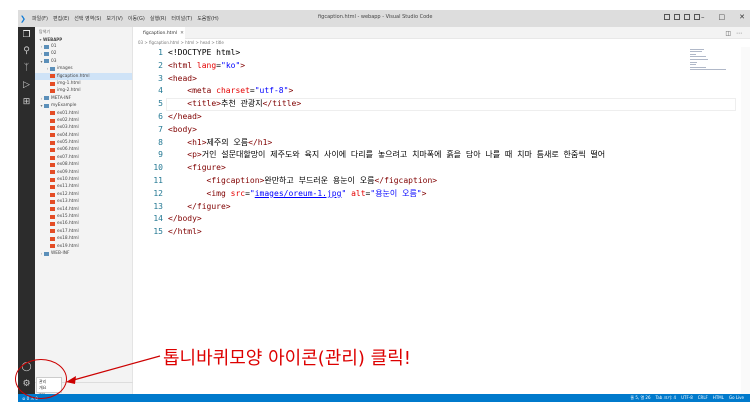  Describe the element at coordinates (41, 379) in the screenshot. I see `annotation-circle` at that location.